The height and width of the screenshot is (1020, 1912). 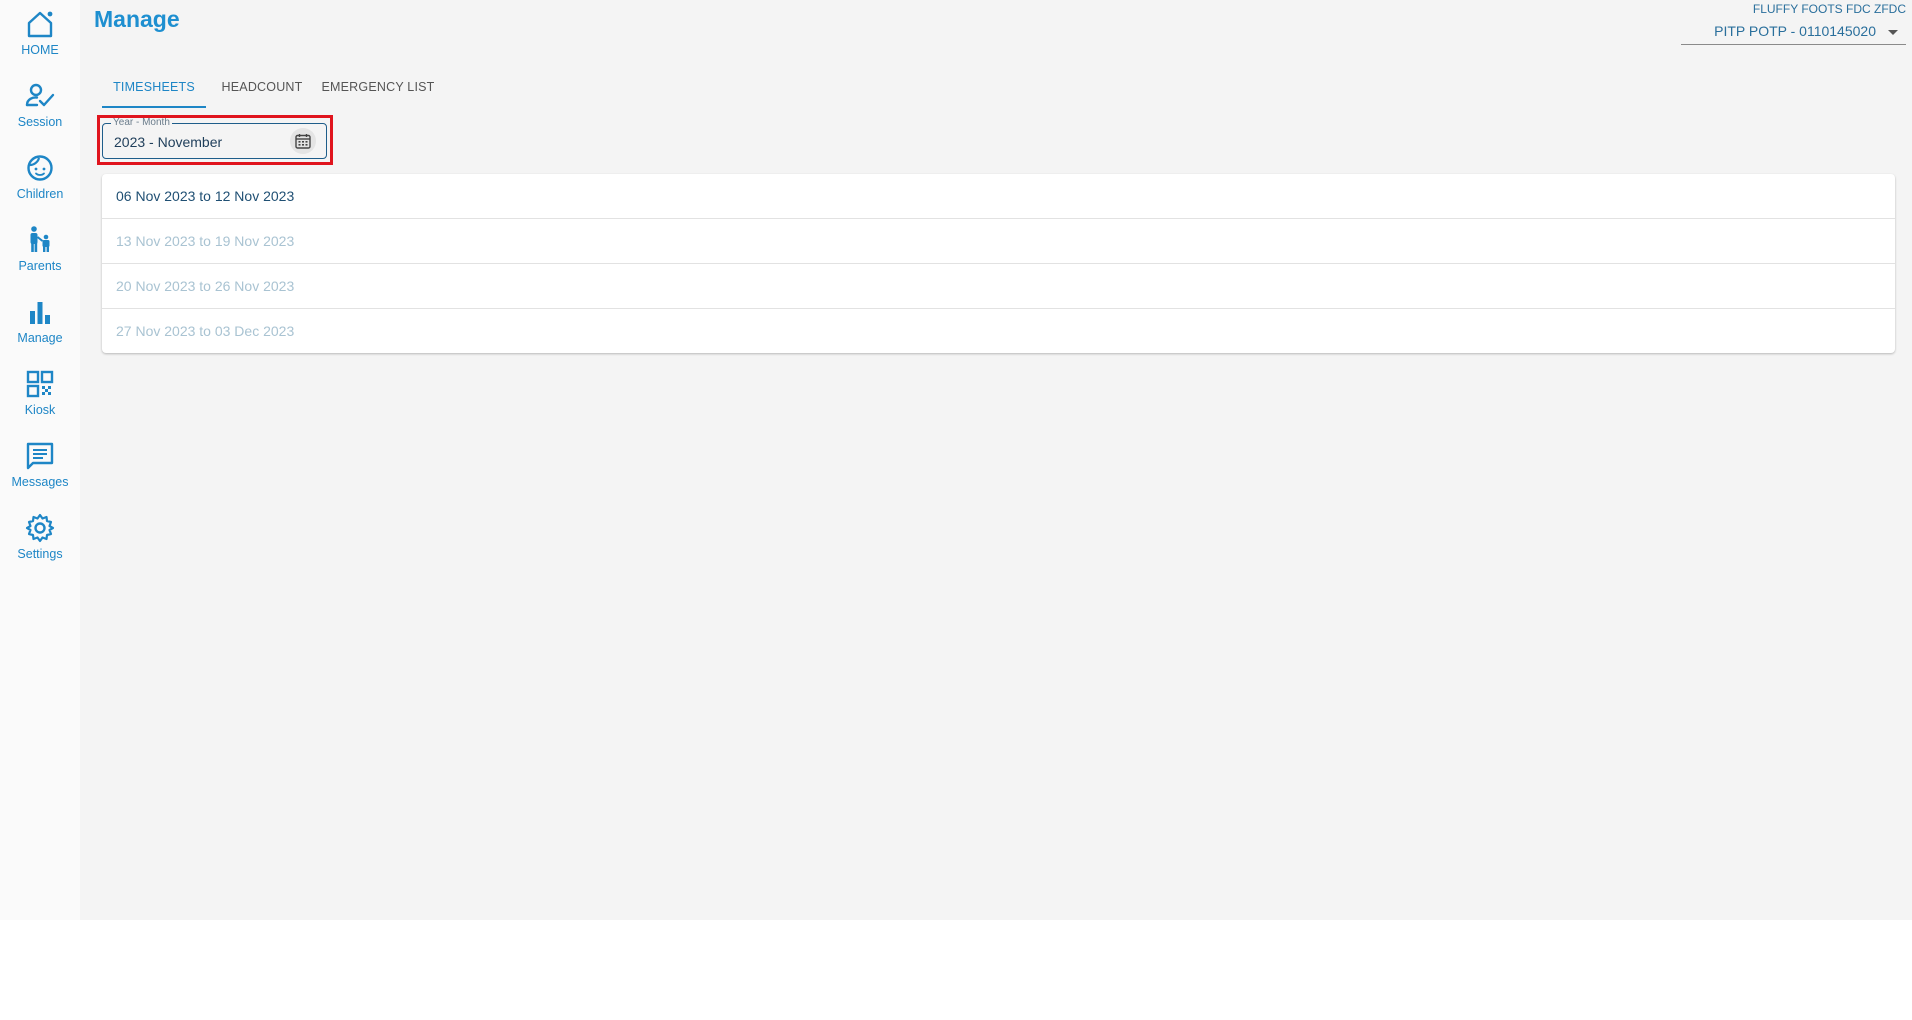 I want to click on parent-child-icon, so click(x=40, y=239).